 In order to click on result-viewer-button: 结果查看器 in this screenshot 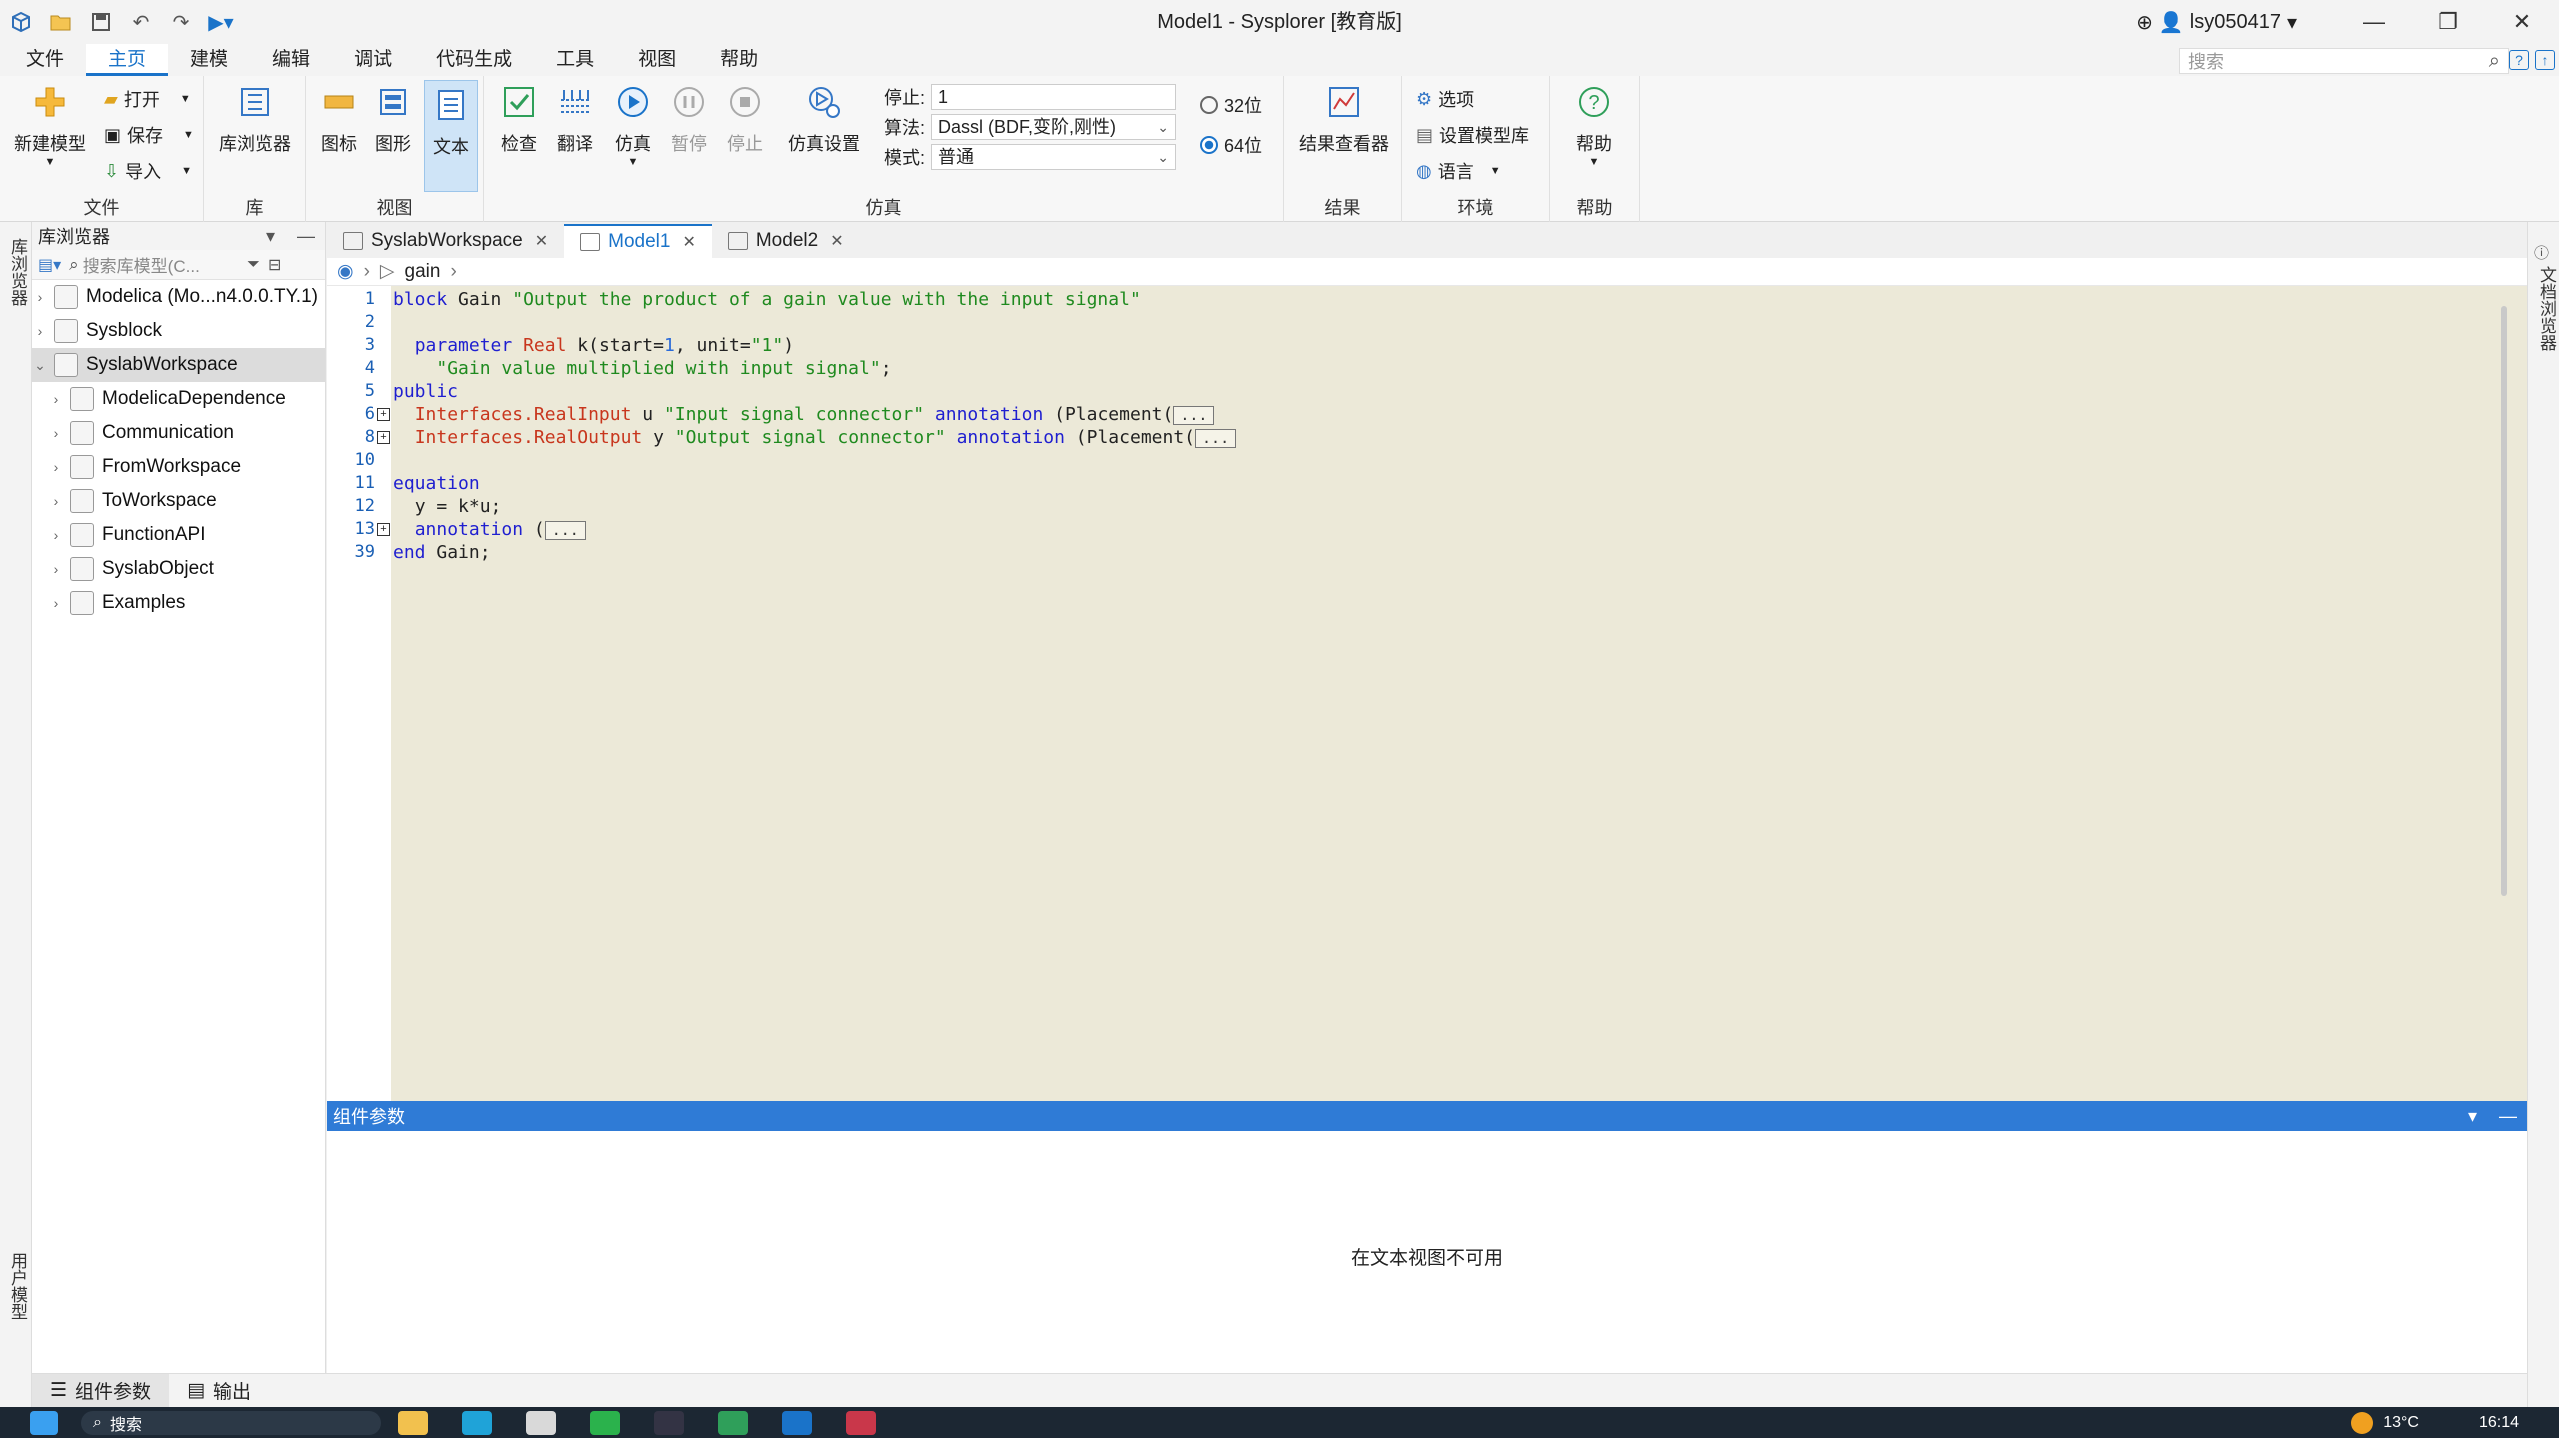, I will do `click(1344, 119)`.